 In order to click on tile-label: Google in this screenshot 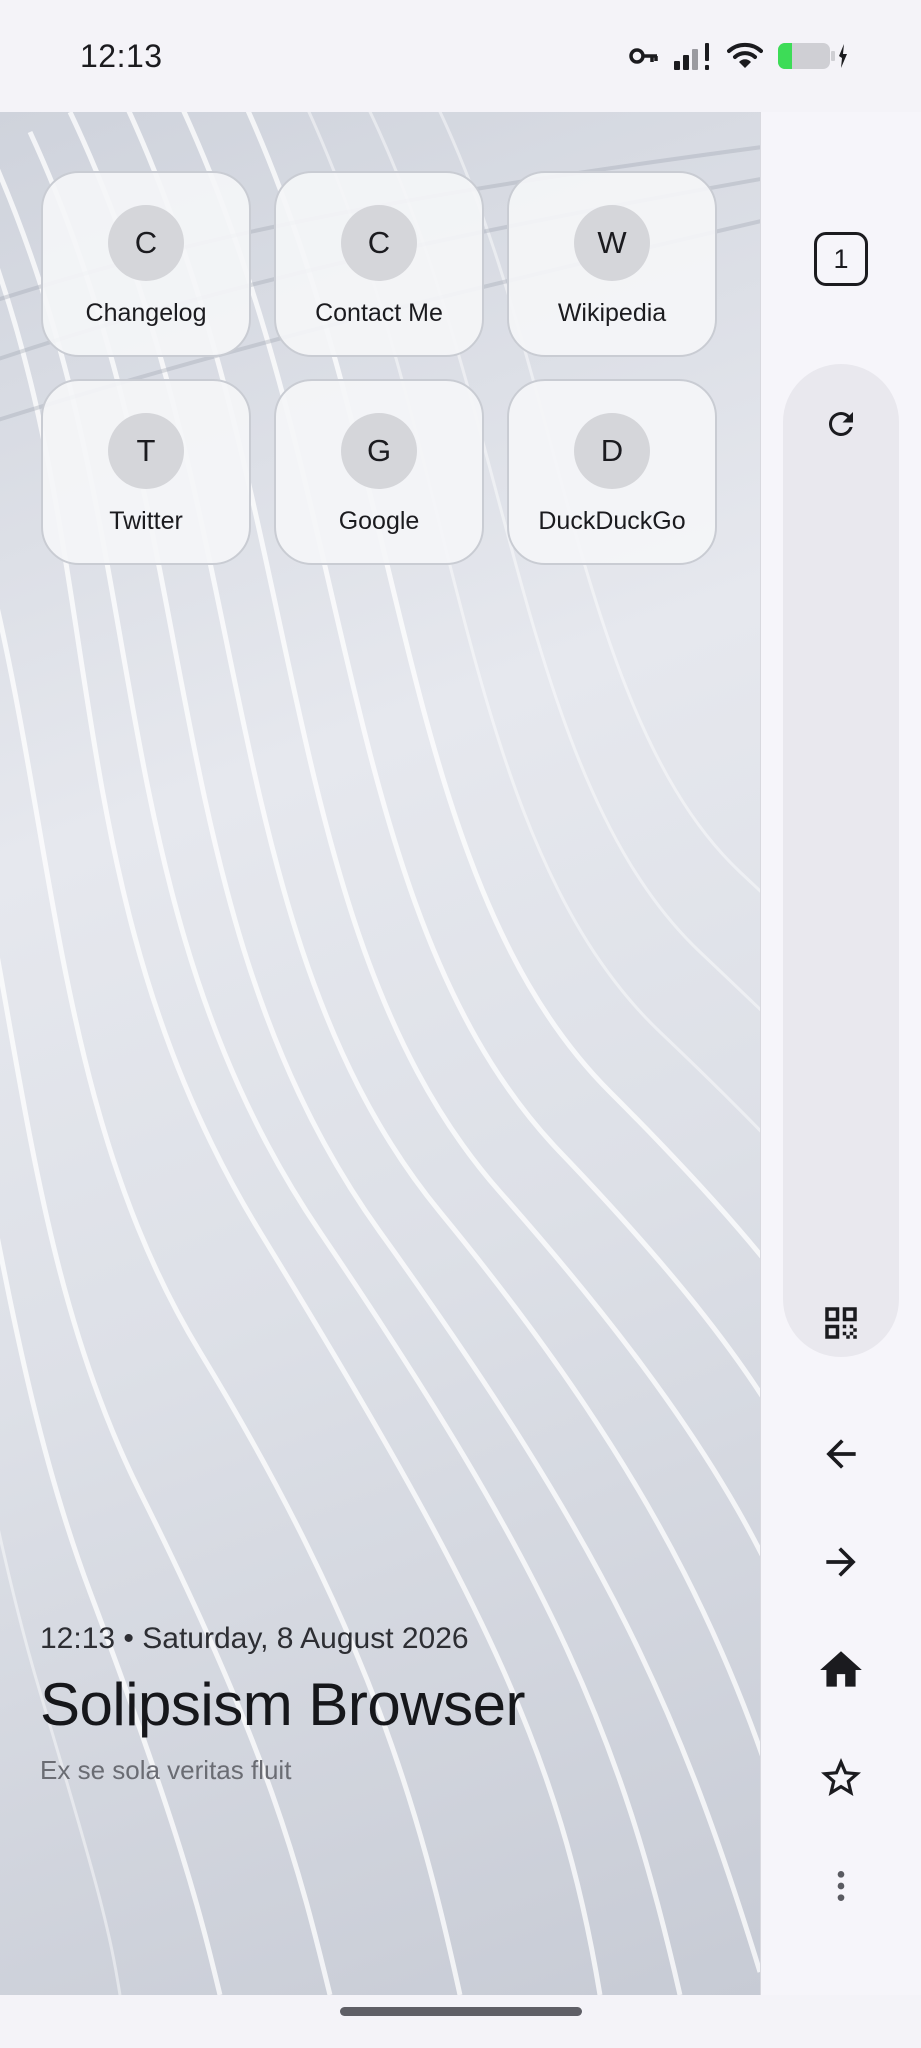, I will do `click(379, 521)`.